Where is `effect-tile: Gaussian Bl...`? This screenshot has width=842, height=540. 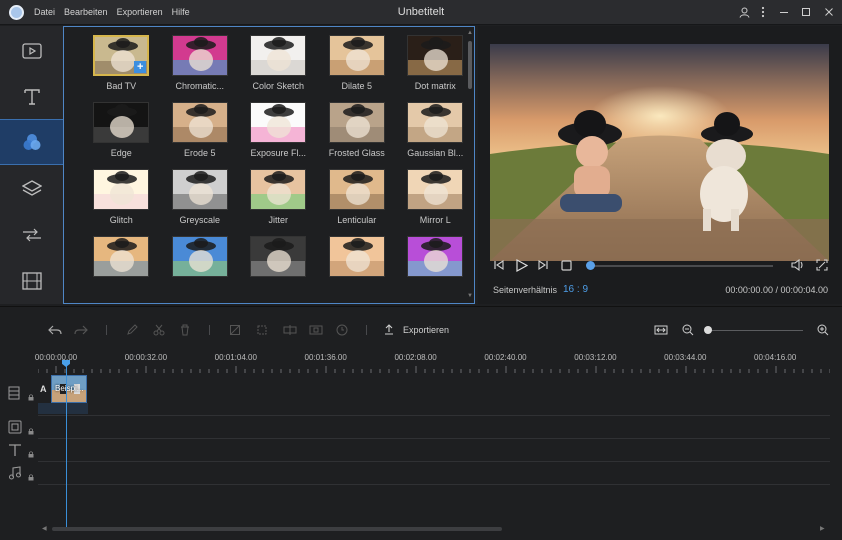 effect-tile: Gaussian Bl... is located at coordinates (435, 130).